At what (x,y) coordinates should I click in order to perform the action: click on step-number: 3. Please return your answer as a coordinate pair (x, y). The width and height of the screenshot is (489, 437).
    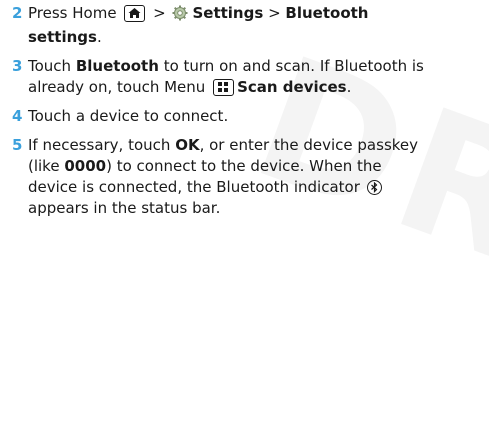
    Looking at the image, I should click on (17, 66).